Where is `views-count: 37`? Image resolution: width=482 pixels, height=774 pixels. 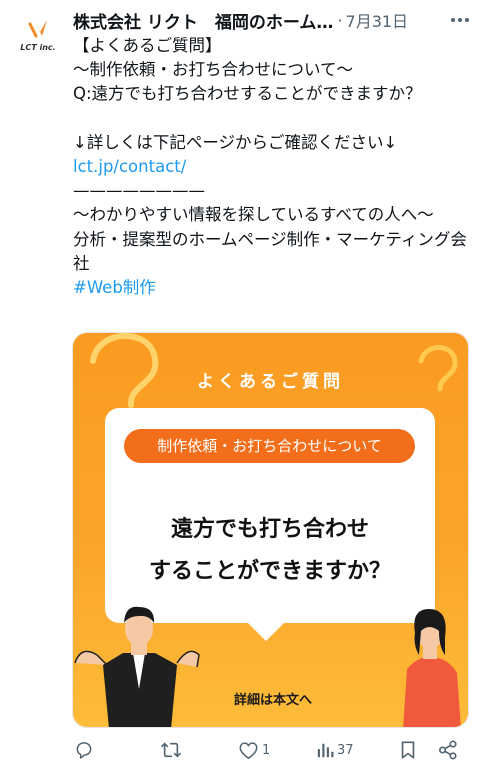
views-count: 37 is located at coordinates (345, 750).